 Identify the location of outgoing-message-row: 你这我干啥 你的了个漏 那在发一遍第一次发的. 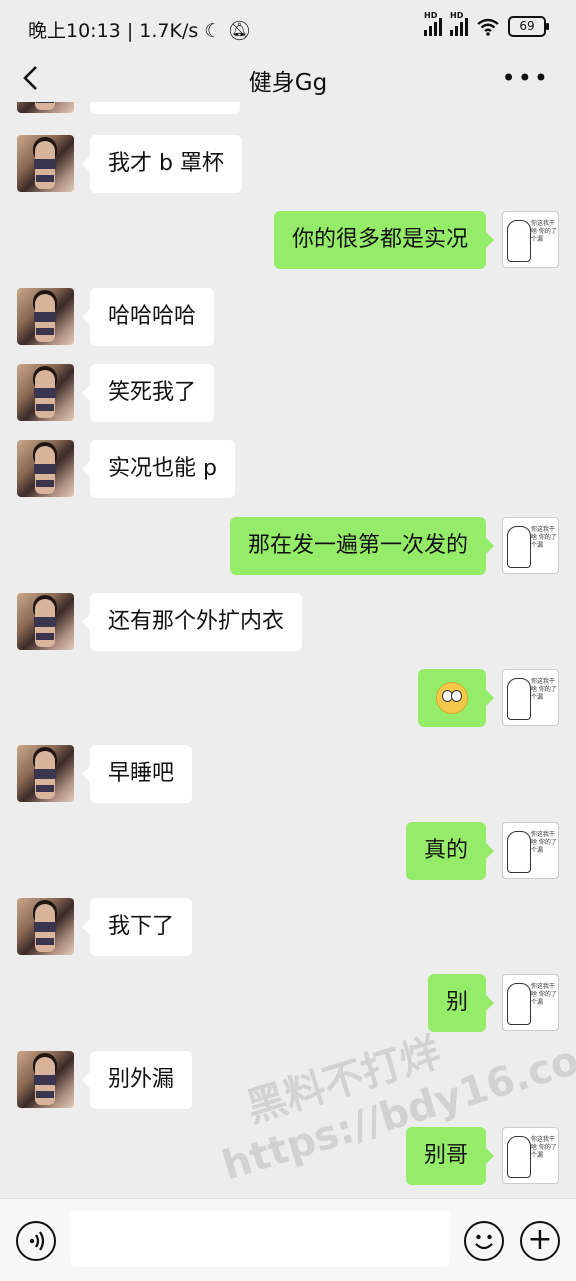
(288, 546).